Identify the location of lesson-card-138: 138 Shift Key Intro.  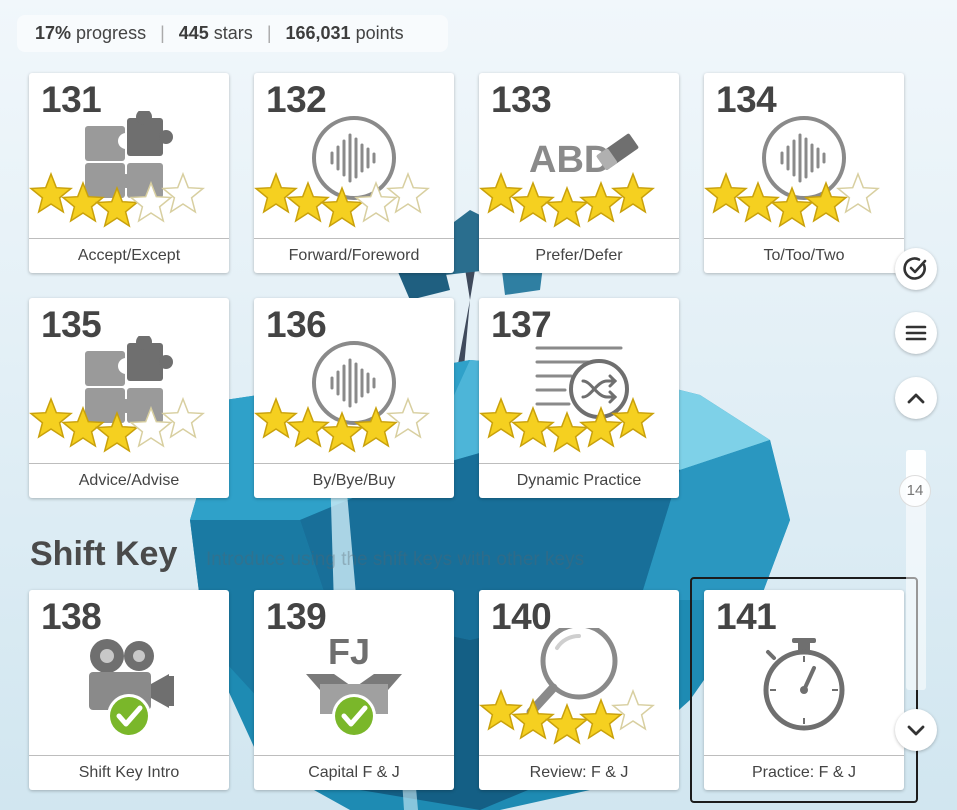
(129, 690).